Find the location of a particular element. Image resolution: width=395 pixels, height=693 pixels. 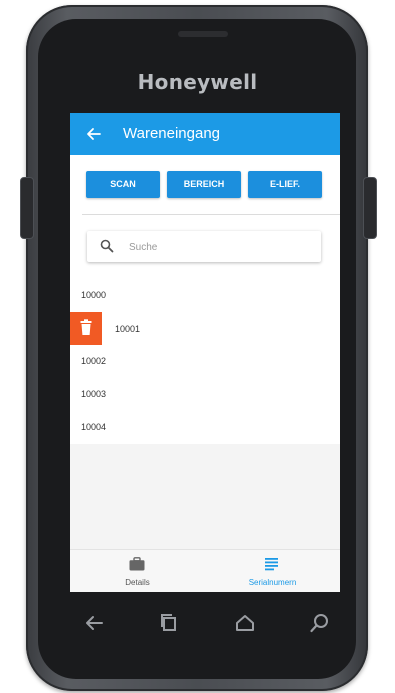

search-input is located at coordinates (219, 247).